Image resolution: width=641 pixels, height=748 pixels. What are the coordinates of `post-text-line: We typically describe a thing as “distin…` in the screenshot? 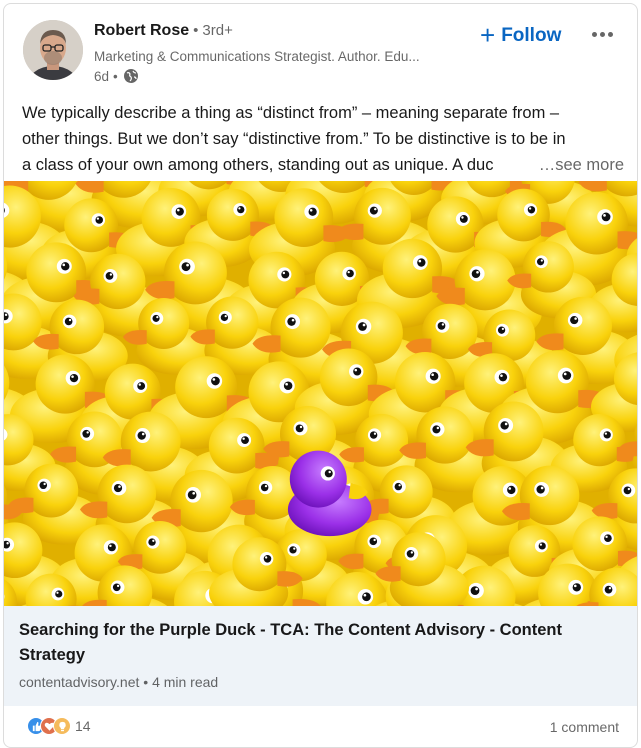 It's located at (291, 113).